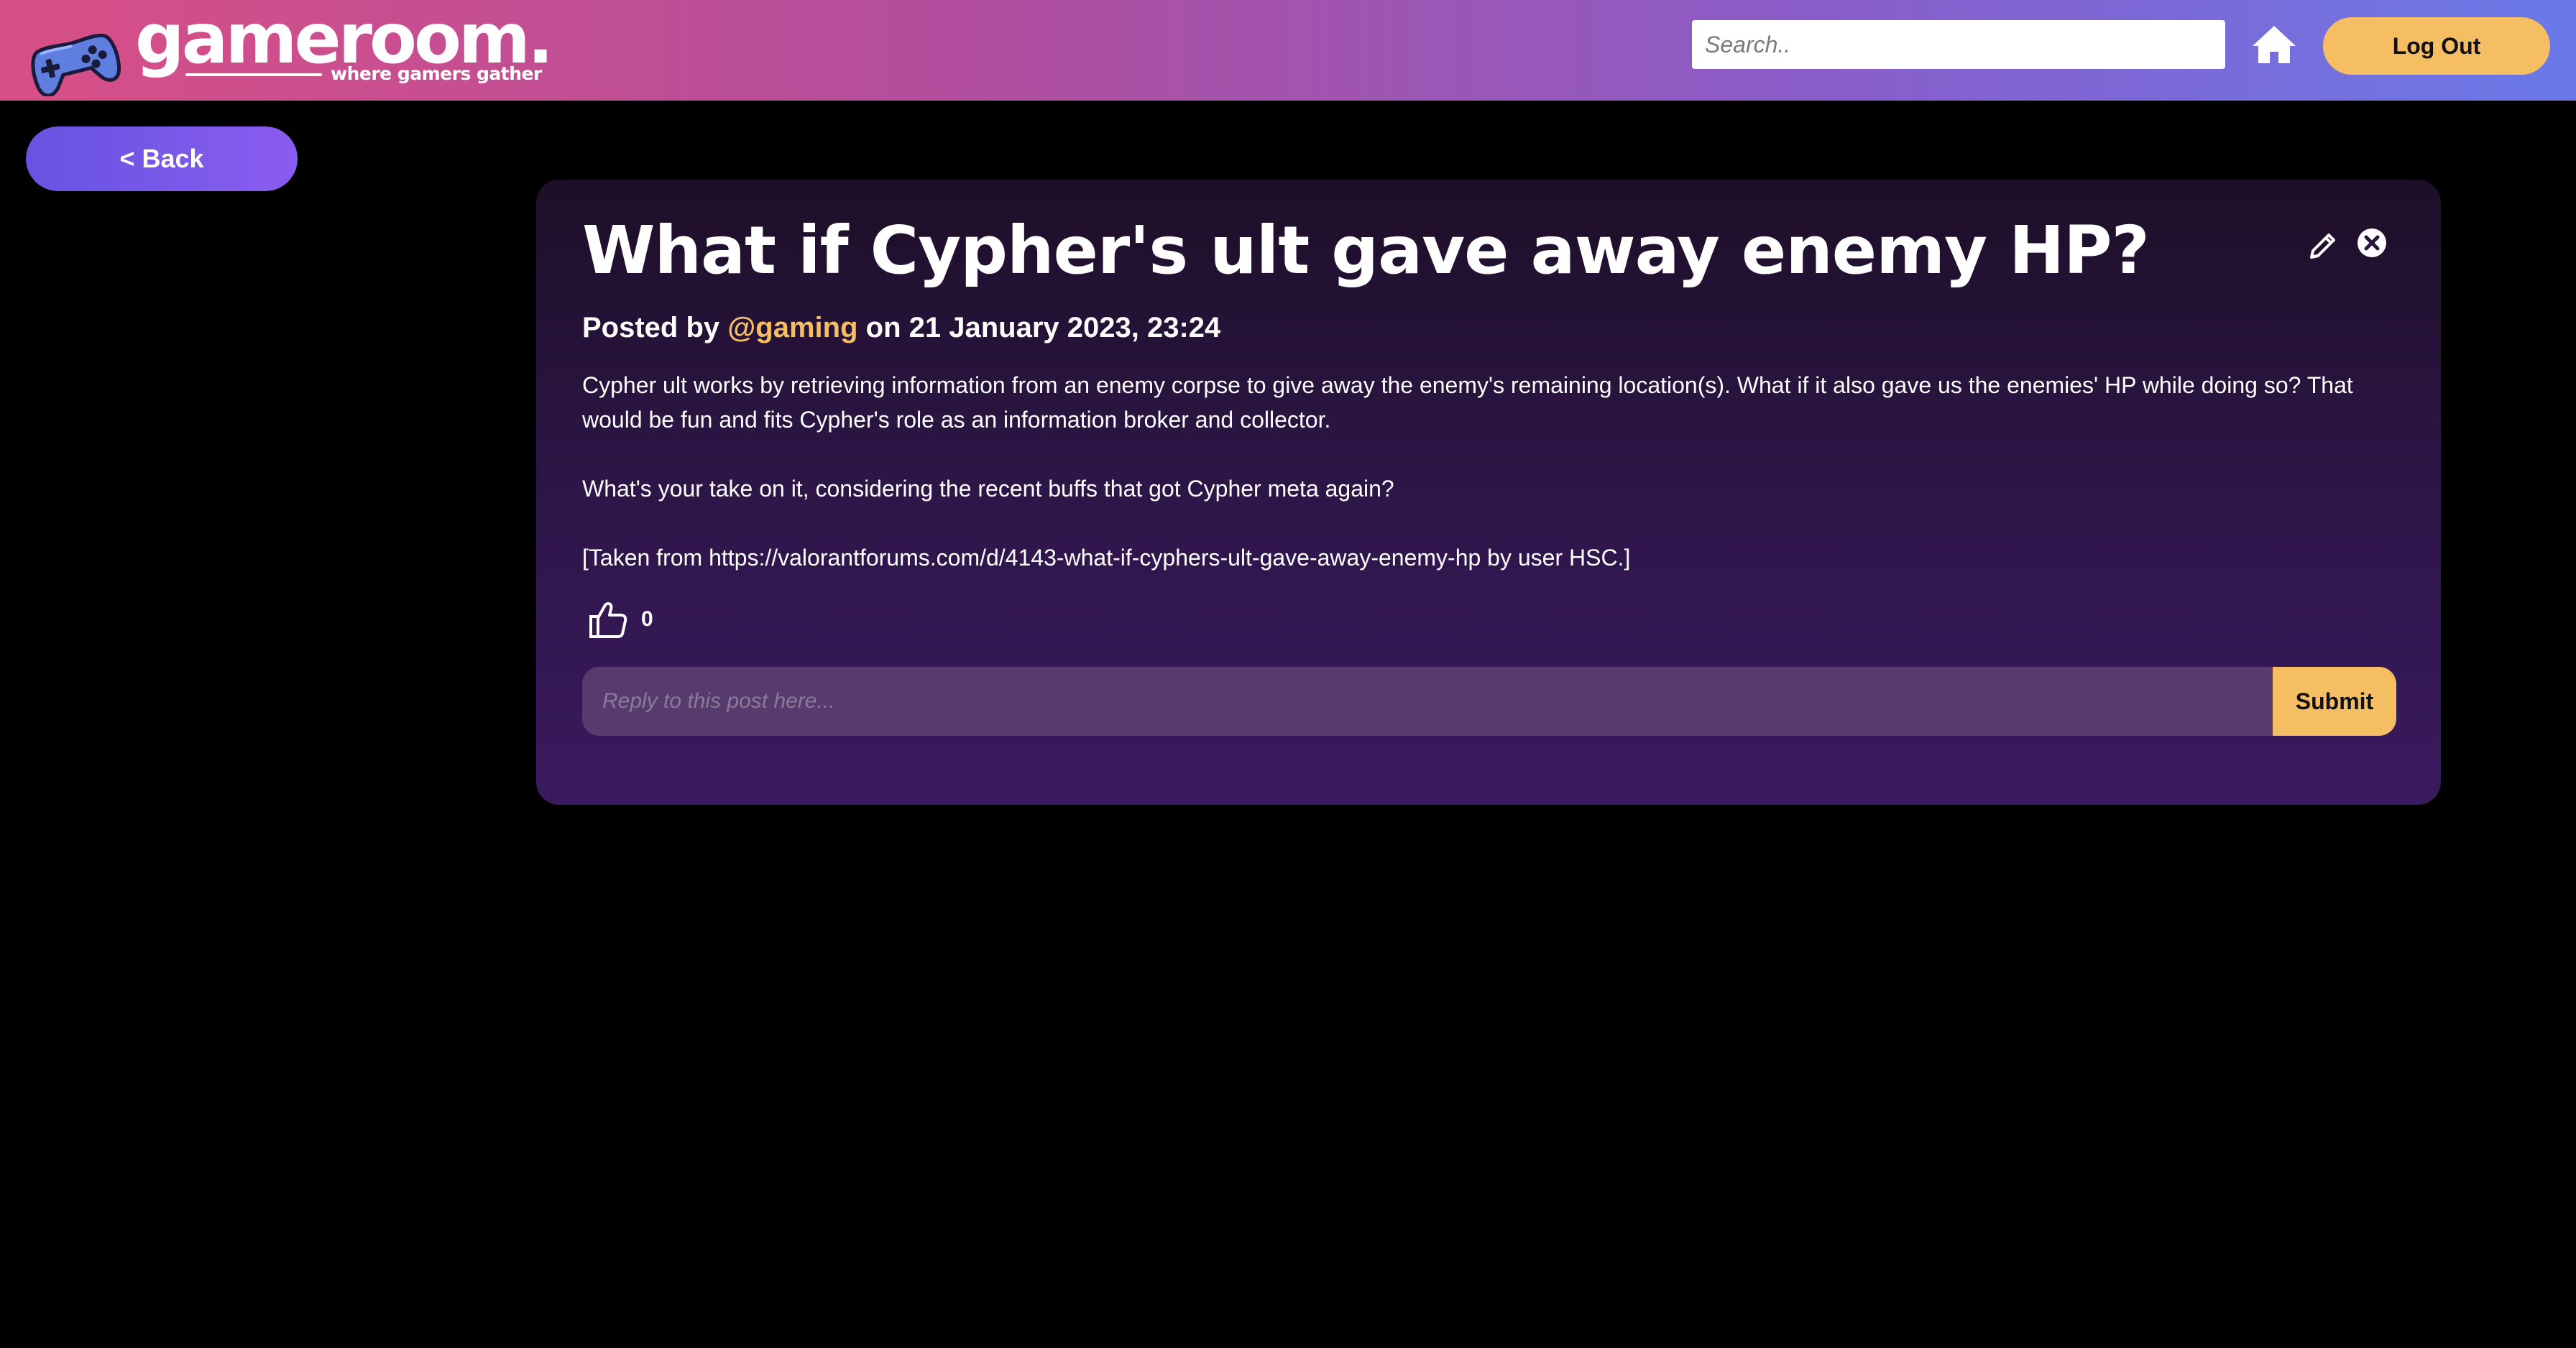 This screenshot has width=2576, height=1348. I want to click on home-icon, so click(2274, 44).